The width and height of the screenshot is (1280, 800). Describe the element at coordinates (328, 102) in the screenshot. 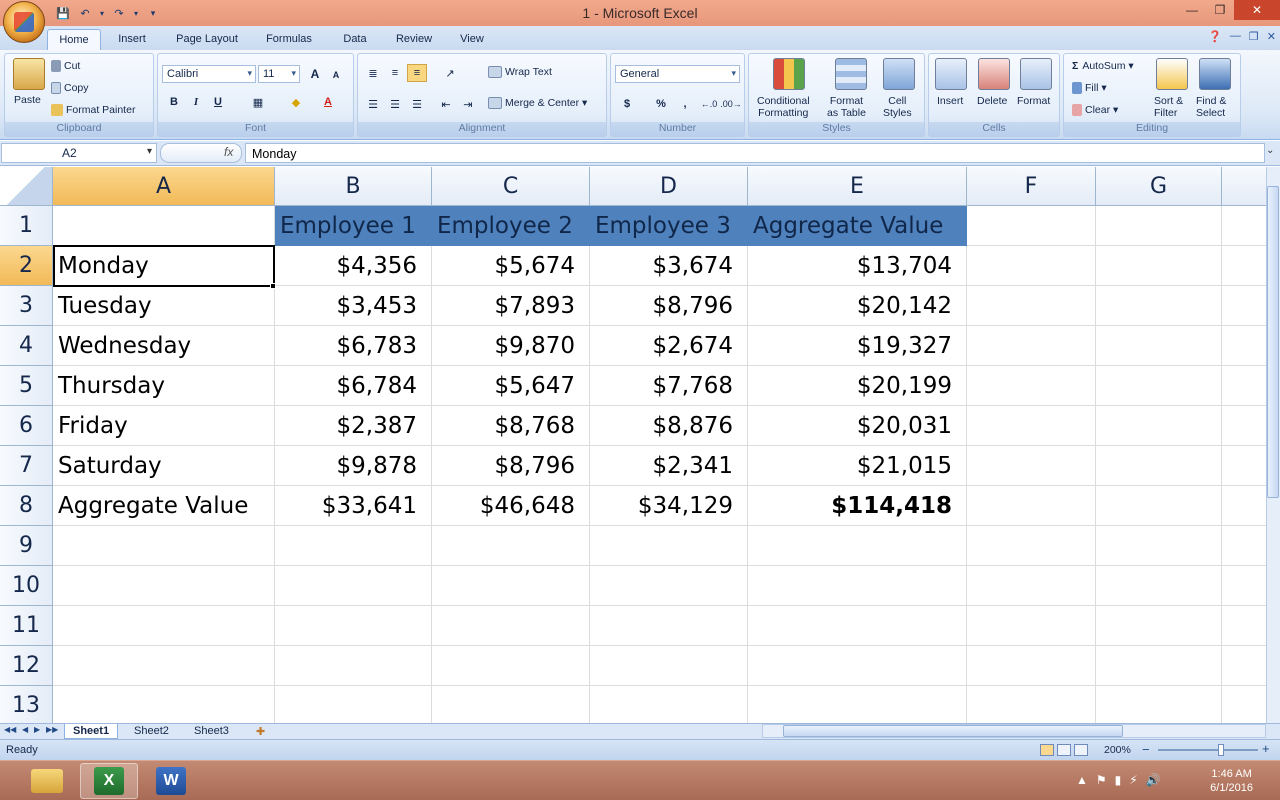

I see `font-color-icon: A` at that location.